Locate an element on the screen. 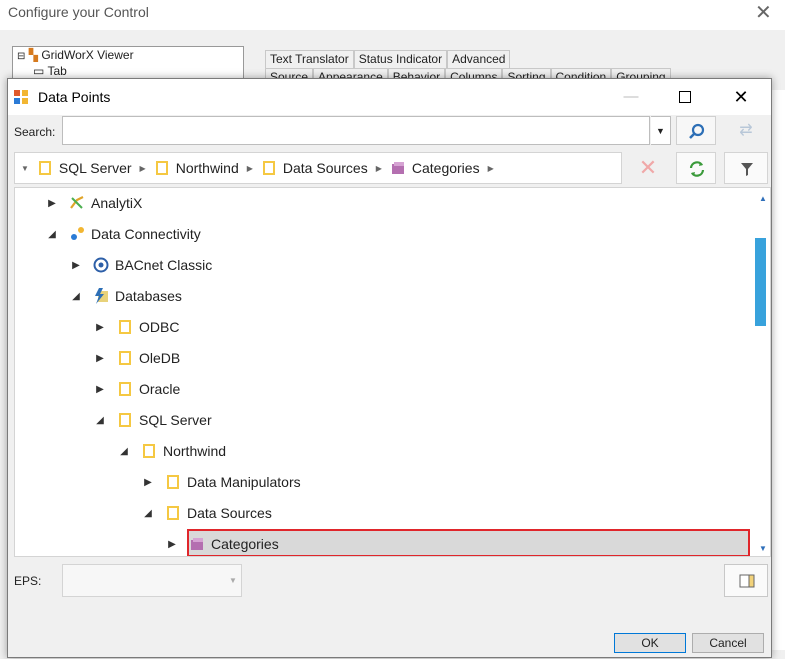 Image resolution: width=785 pixels, height=659 pixels. tree-item-label: Data Connectivity is located at coordinates (146, 234).